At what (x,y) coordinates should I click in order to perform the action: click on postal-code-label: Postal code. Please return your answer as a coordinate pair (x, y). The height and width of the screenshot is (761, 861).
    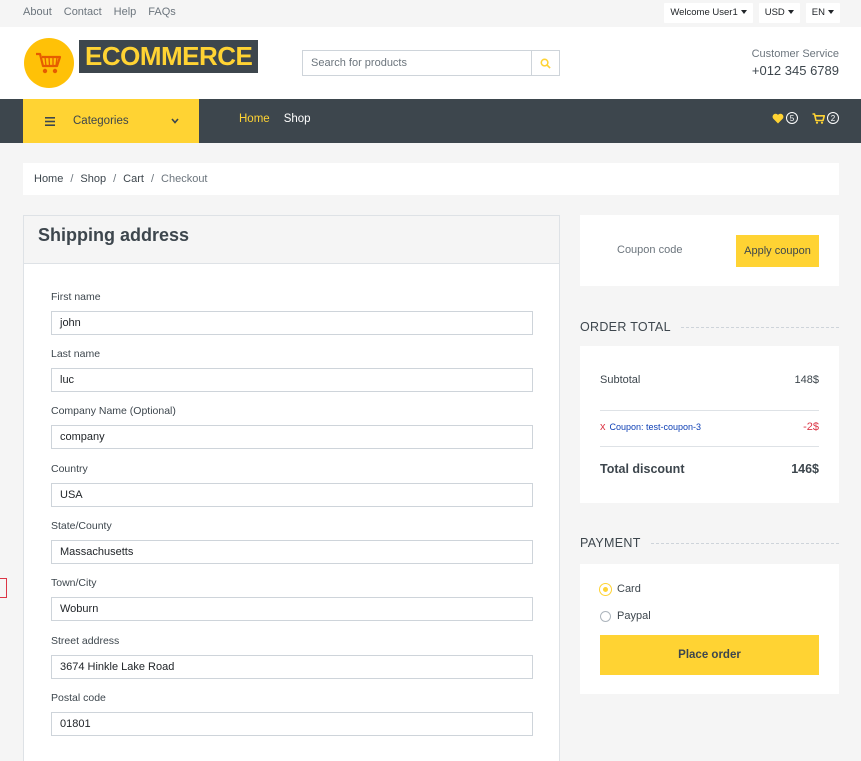
    Looking at the image, I should click on (78, 698).